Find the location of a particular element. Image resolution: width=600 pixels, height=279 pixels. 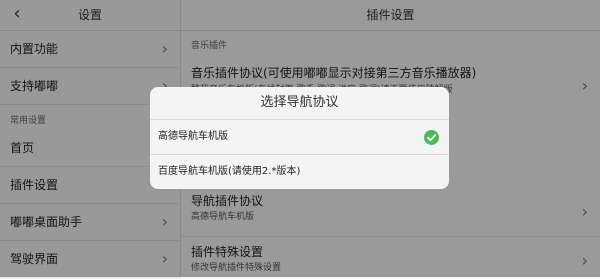

dialog-option-baidu: 百度导航车机版(请使用2.*版本) is located at coordinates (299, 172).